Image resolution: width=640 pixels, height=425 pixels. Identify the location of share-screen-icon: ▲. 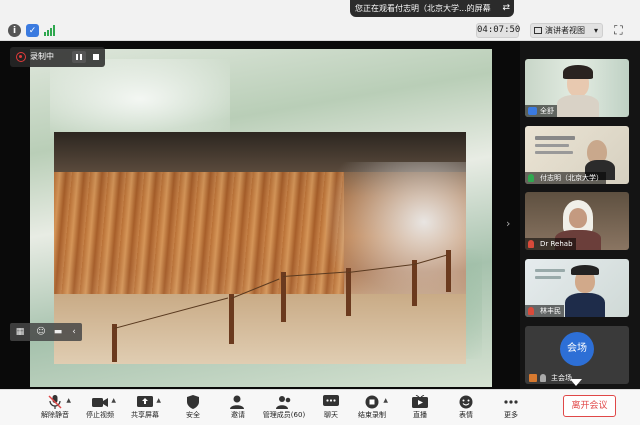
(149, 401).